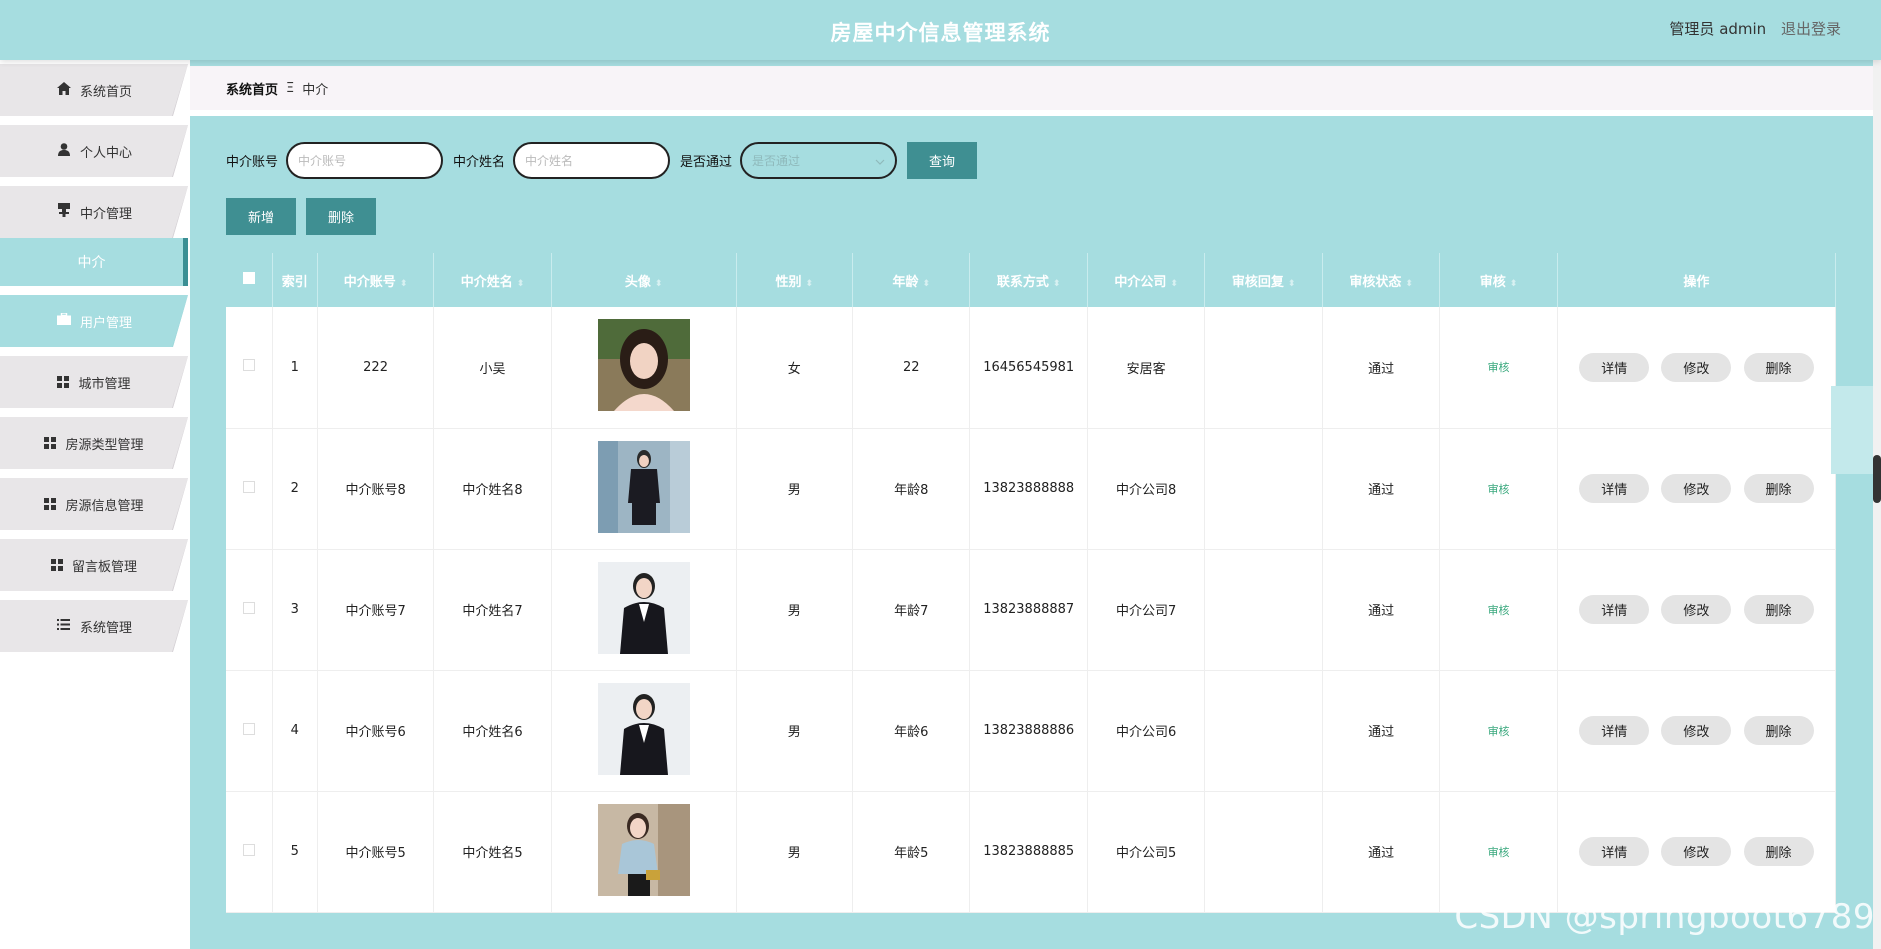 This screenshot has width=1881, height=949. What do you see at coordinates (492, 610) in the screenshot?
I see `name-cell: 中介姓名7` at bounding box center [492, 610].